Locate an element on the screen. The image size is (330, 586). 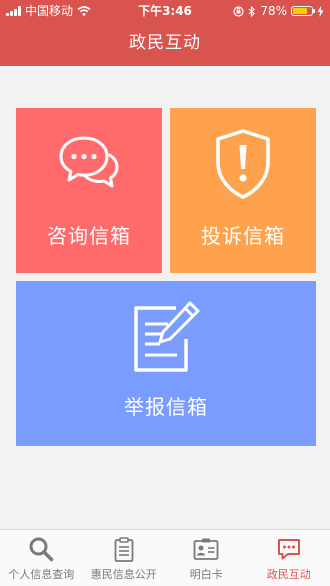
tab-personal-info-query: 个人信息查询 is located at coordinates (41, 558).